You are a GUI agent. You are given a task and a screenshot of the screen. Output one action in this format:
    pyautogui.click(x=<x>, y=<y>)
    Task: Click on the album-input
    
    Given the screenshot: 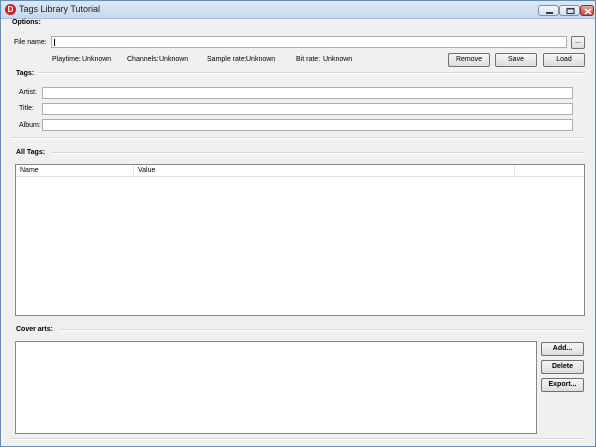 What is the action you would take?
    pyautogui.click(x=307, y=125)
    